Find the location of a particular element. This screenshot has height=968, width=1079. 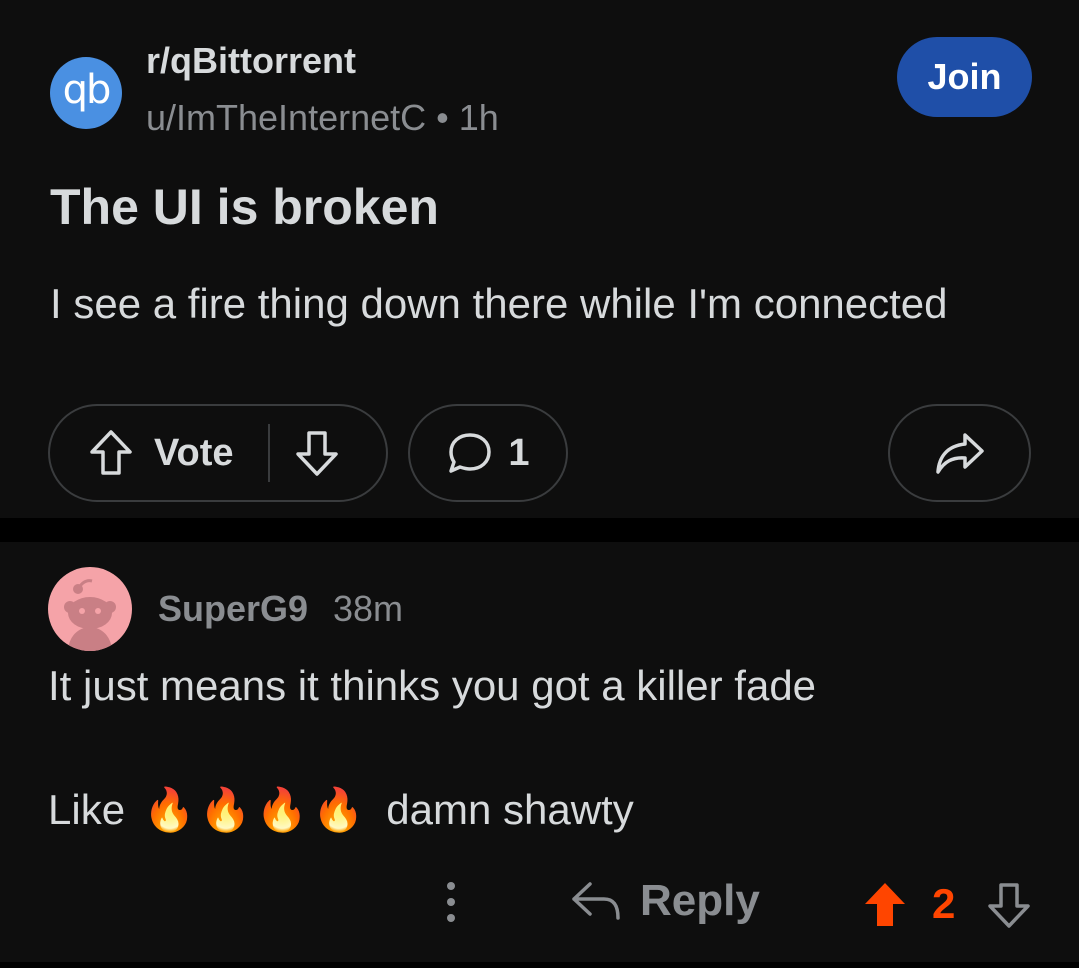

comment-score: 2 is located at coordinates (944, 903).